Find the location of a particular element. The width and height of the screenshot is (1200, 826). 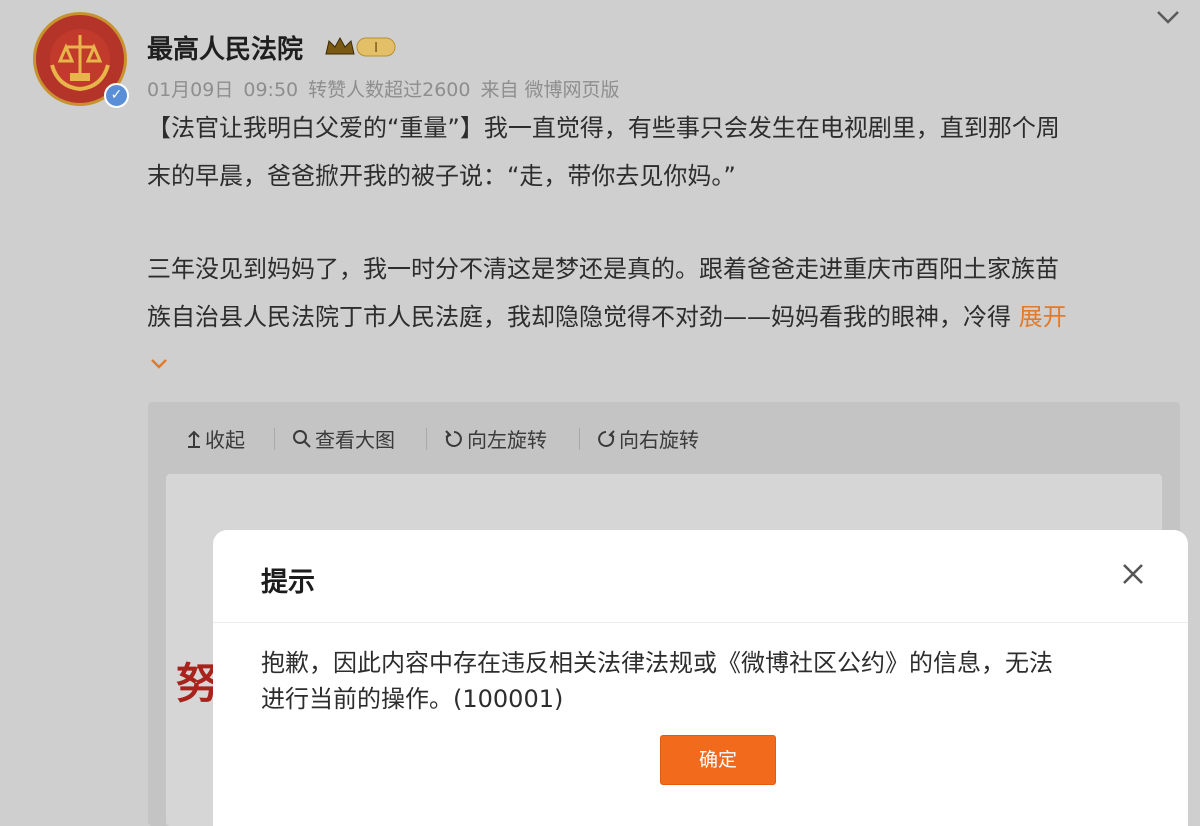

repost-like-stat: 转赞人数超过2600 is located at coordinates (389, 90).